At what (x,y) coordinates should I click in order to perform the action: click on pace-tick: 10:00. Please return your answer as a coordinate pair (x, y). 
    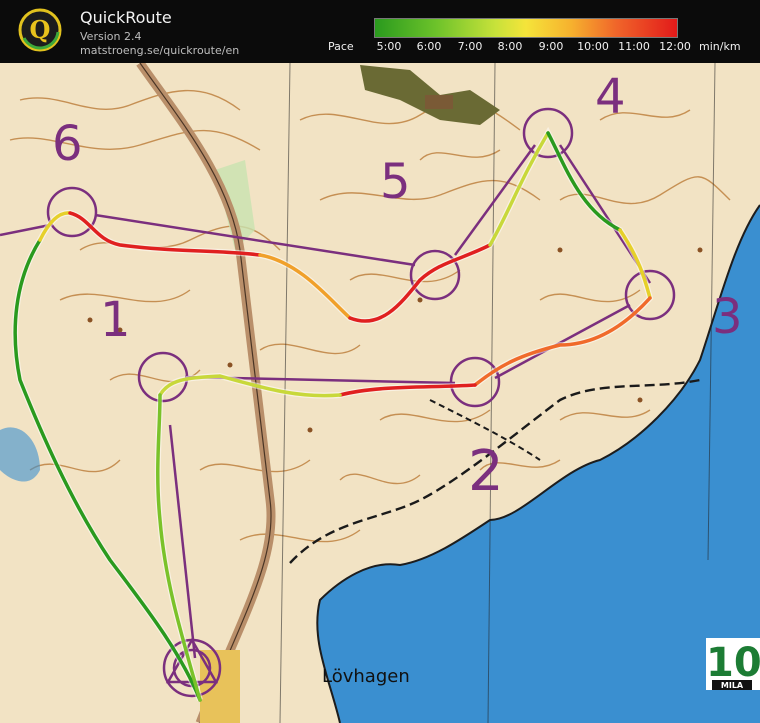
    Looking at the image, I should click on (593, 46).